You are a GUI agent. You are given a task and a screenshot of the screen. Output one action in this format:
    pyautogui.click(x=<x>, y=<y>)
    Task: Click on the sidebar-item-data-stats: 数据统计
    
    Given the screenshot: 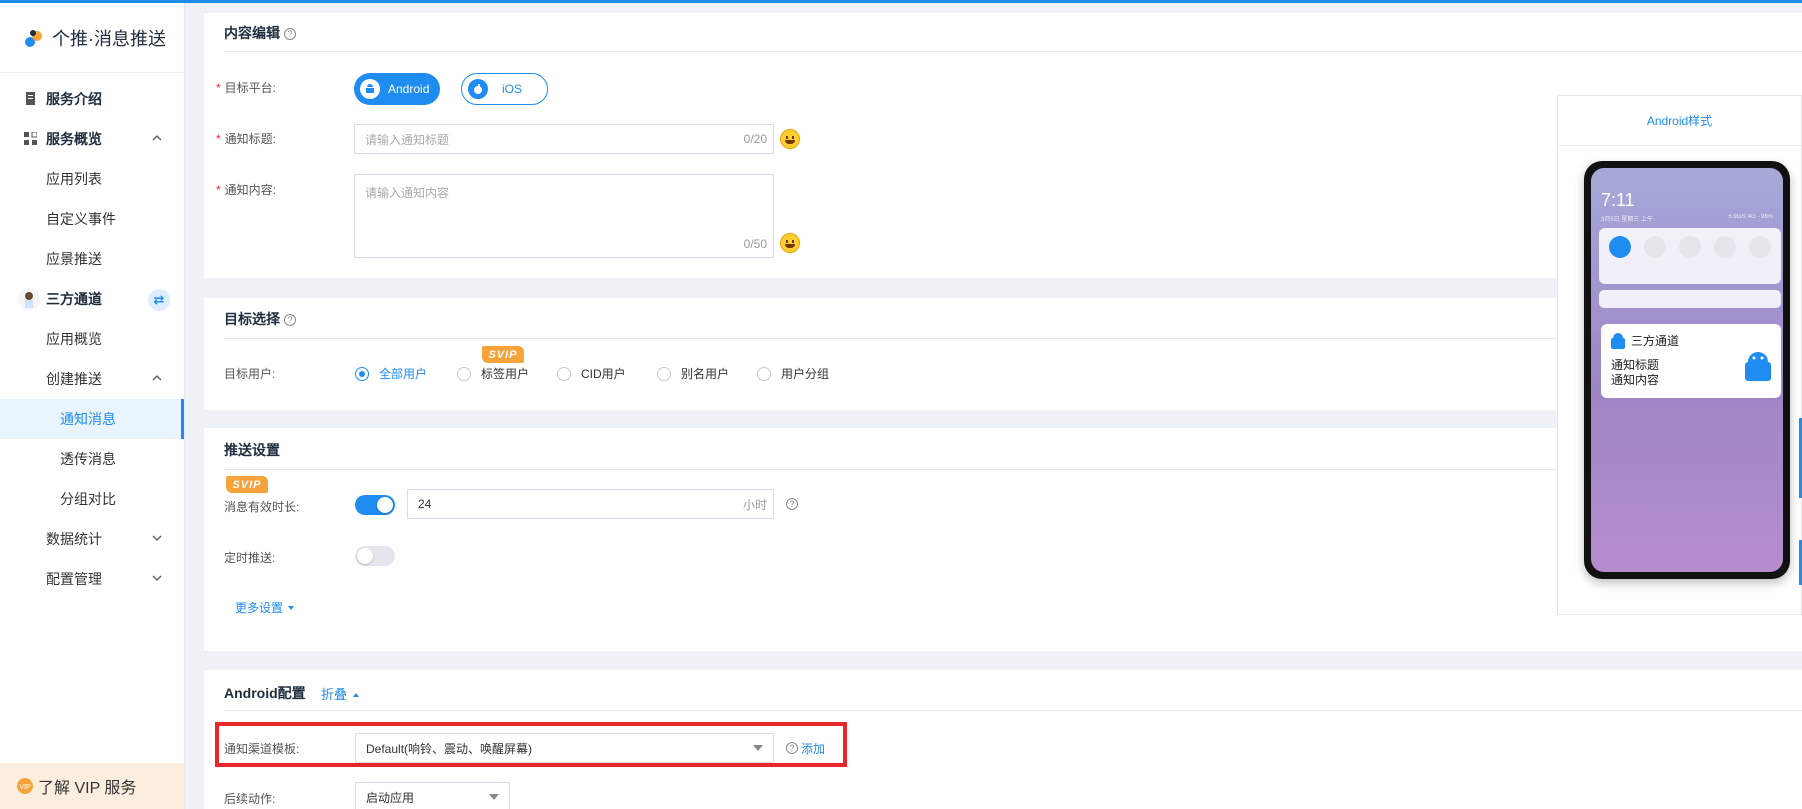 What is the action you would take?
    pyautogui.click(x=92, y=539)
    